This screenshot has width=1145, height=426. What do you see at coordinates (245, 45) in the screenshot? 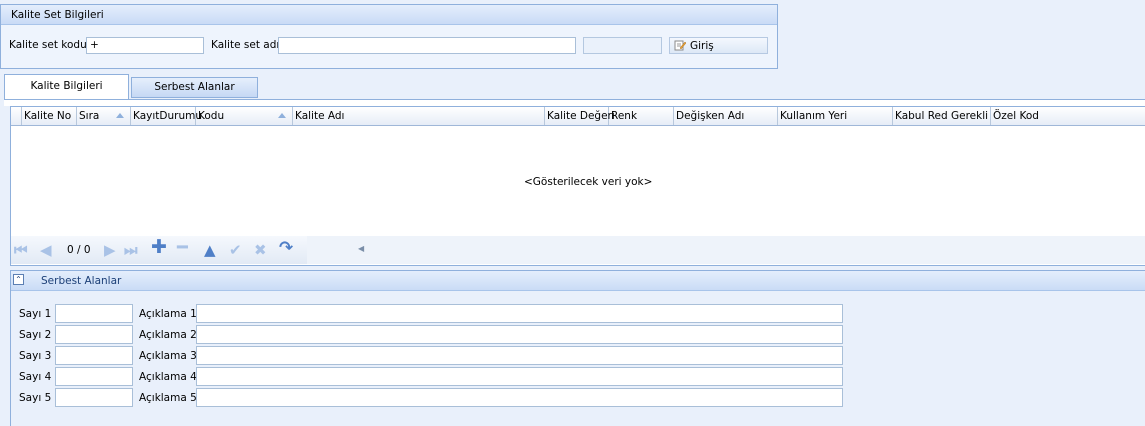
I see `set-name-label: Kalite set adı` at bounding box center [245, 45].